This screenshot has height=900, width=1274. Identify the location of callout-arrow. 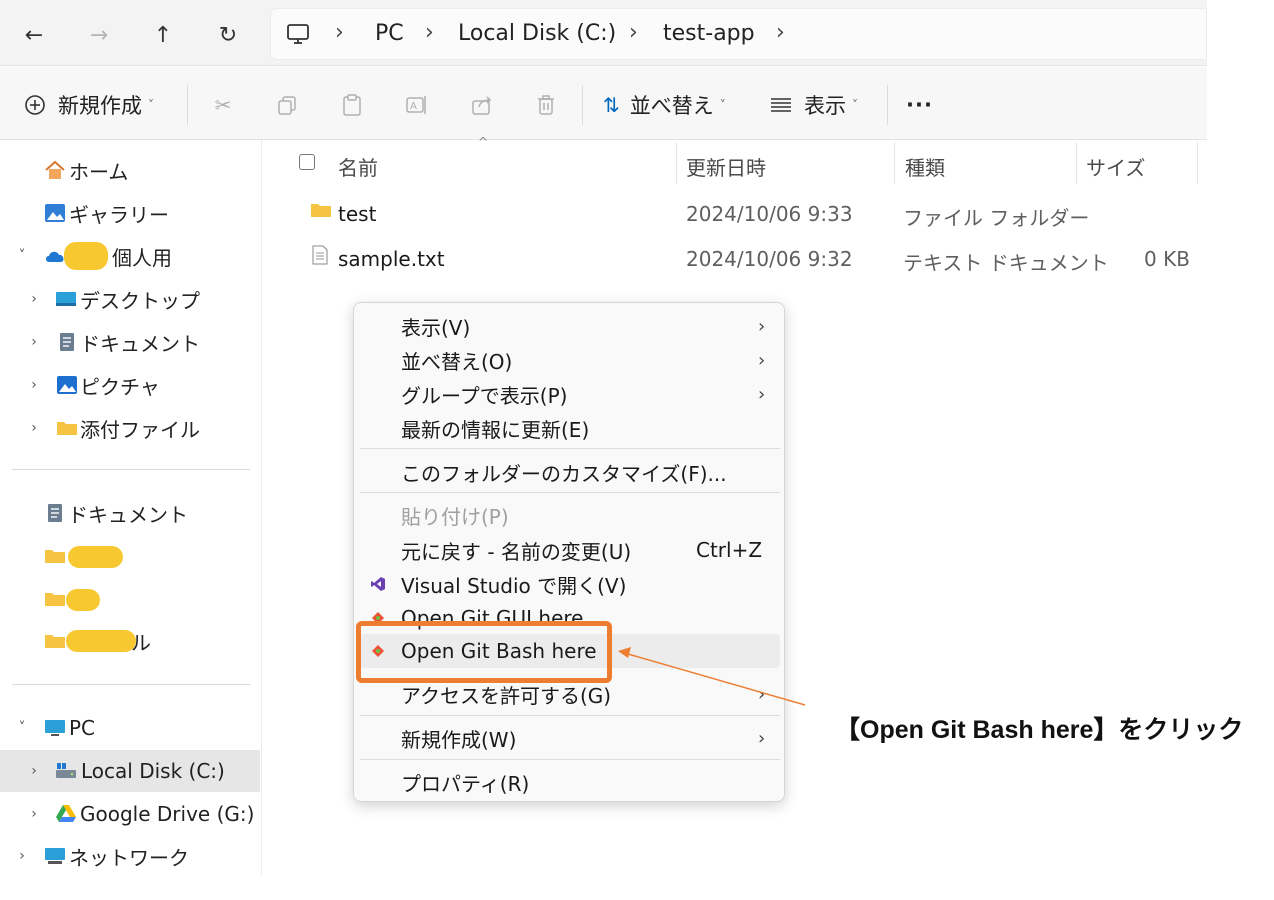
(712, 676).